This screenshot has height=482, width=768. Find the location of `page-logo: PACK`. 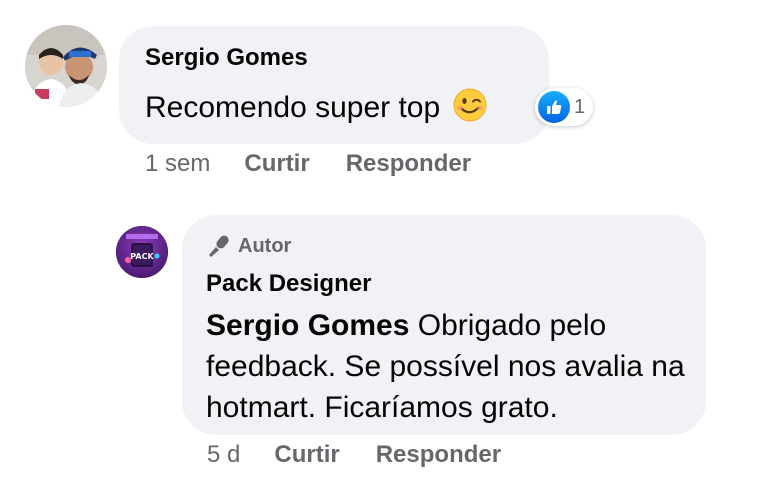

page-logo: PACK is located at coordinates (142, 252).